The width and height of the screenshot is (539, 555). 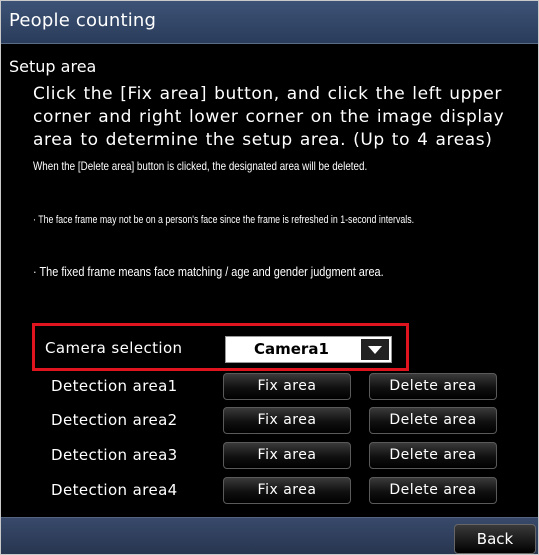 What do you see at coordinates (114, 420) in the screenshot?
I see `detection-area2-label: Detection area2` at bounding box center [114, 420].